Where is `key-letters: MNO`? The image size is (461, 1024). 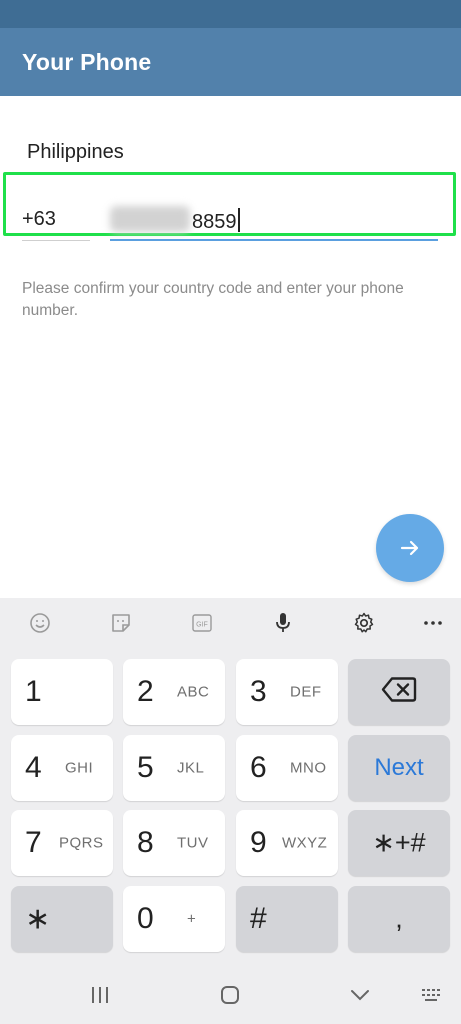
key-letters: MNO is located at coordinates (308, 768).